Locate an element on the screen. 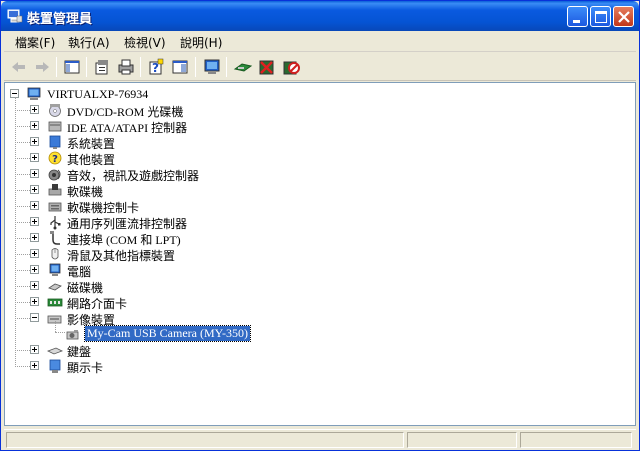 The width and height of the screenshot is (640, 451). tree-category: 網路介面卡 is located at coordinates (305, 302).